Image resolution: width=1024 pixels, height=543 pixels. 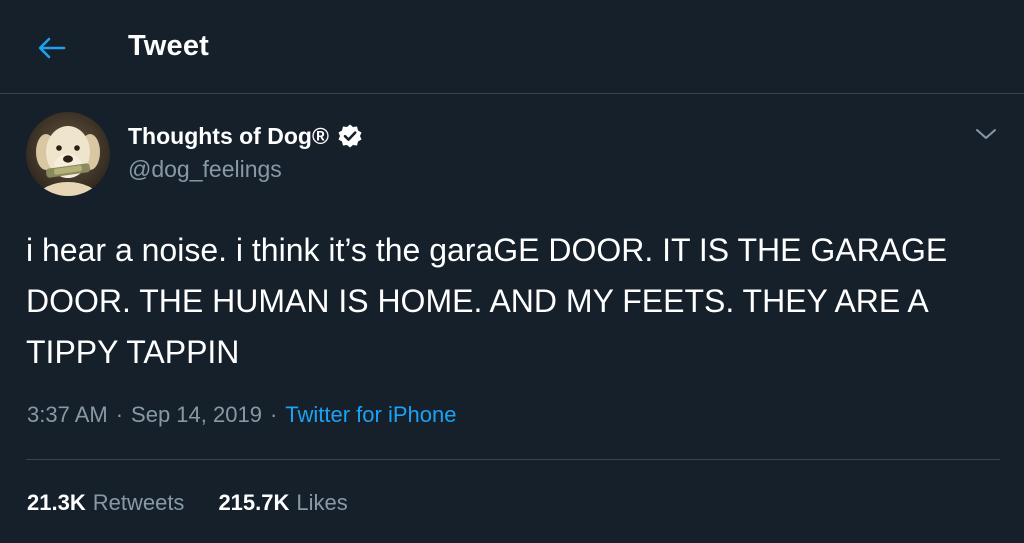 I want to click on likes-count: 215.7K, so click(x=254, y=502).